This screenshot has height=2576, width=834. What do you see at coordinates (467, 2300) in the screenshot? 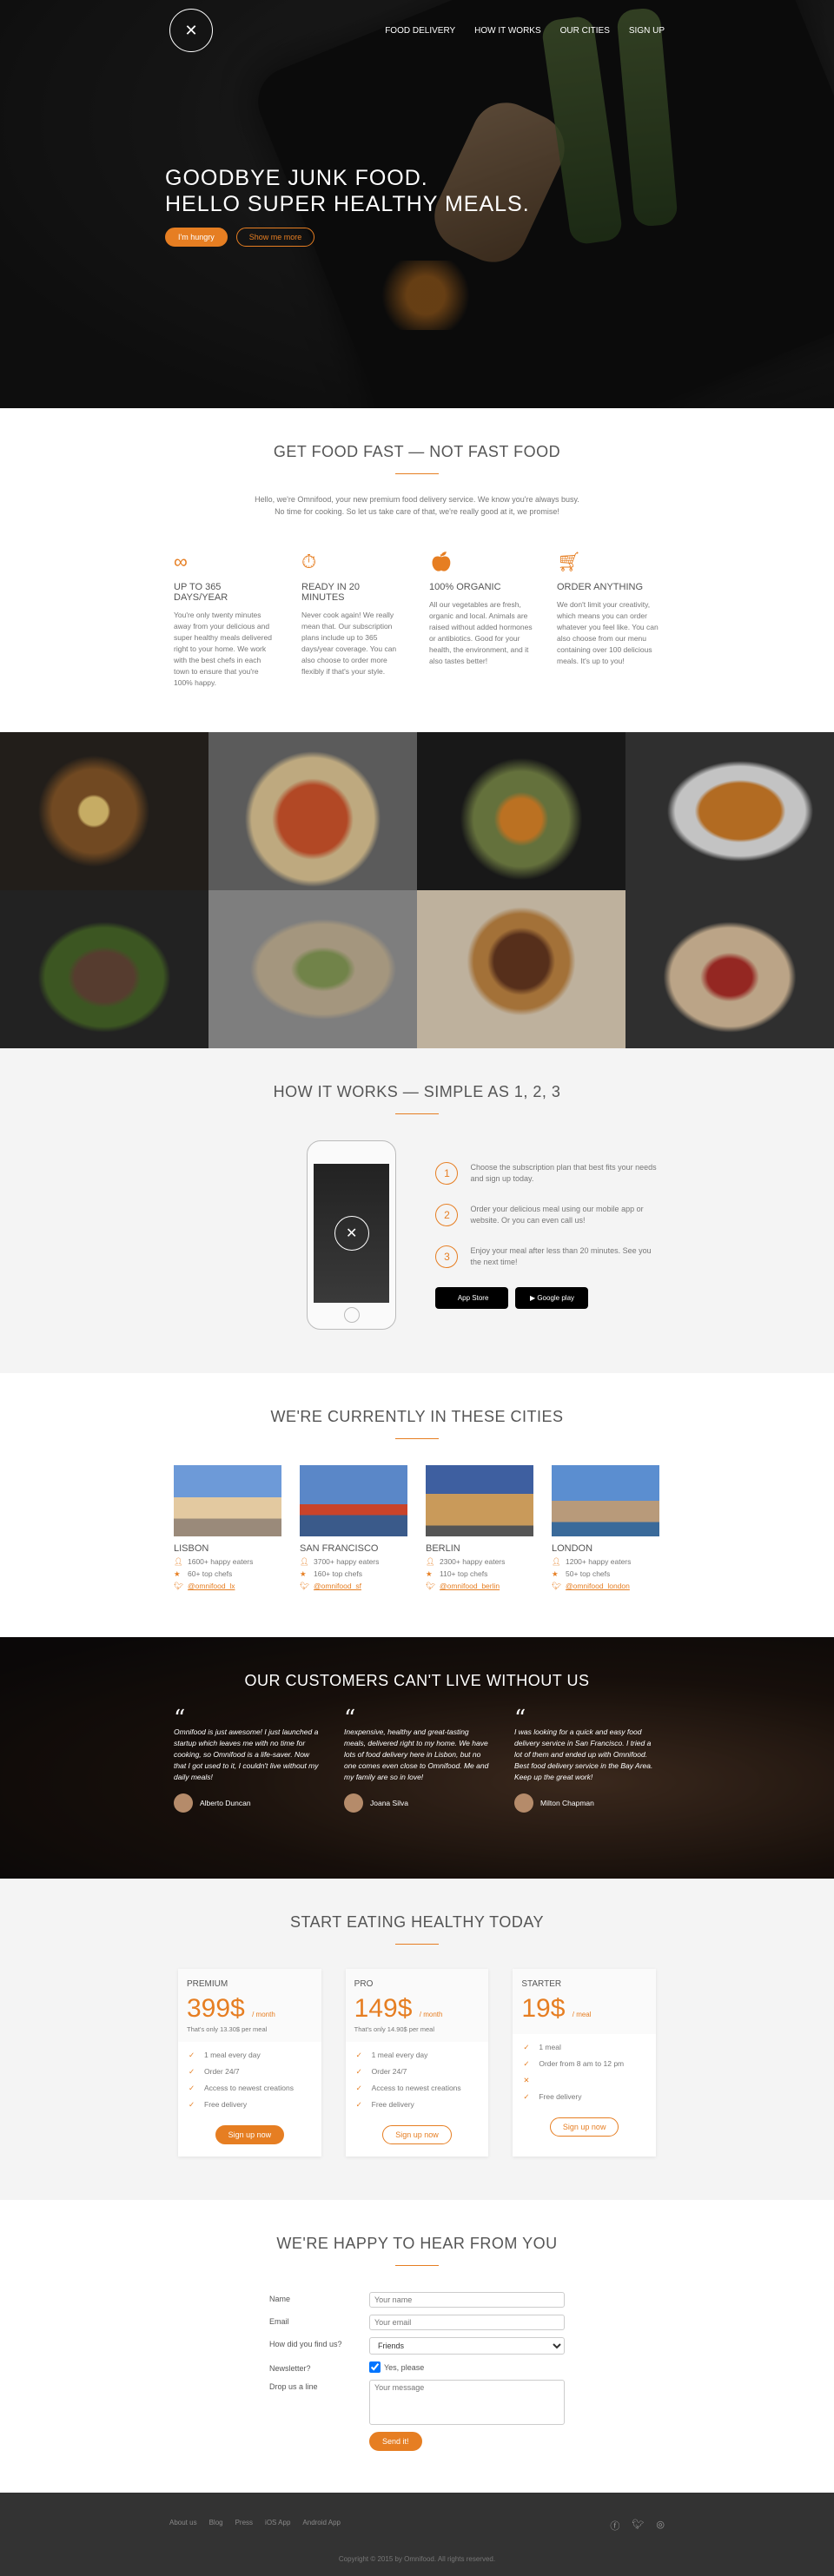
I see `name-input` at bounding box center [467, 2300].